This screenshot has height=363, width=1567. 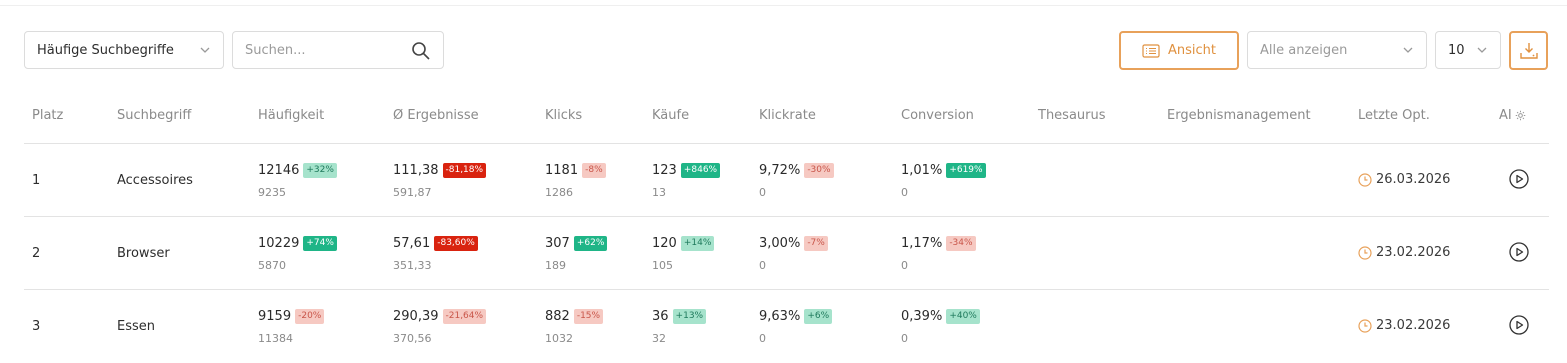 I want to click on trend-badge: -15%, so click(x=588, y=316).